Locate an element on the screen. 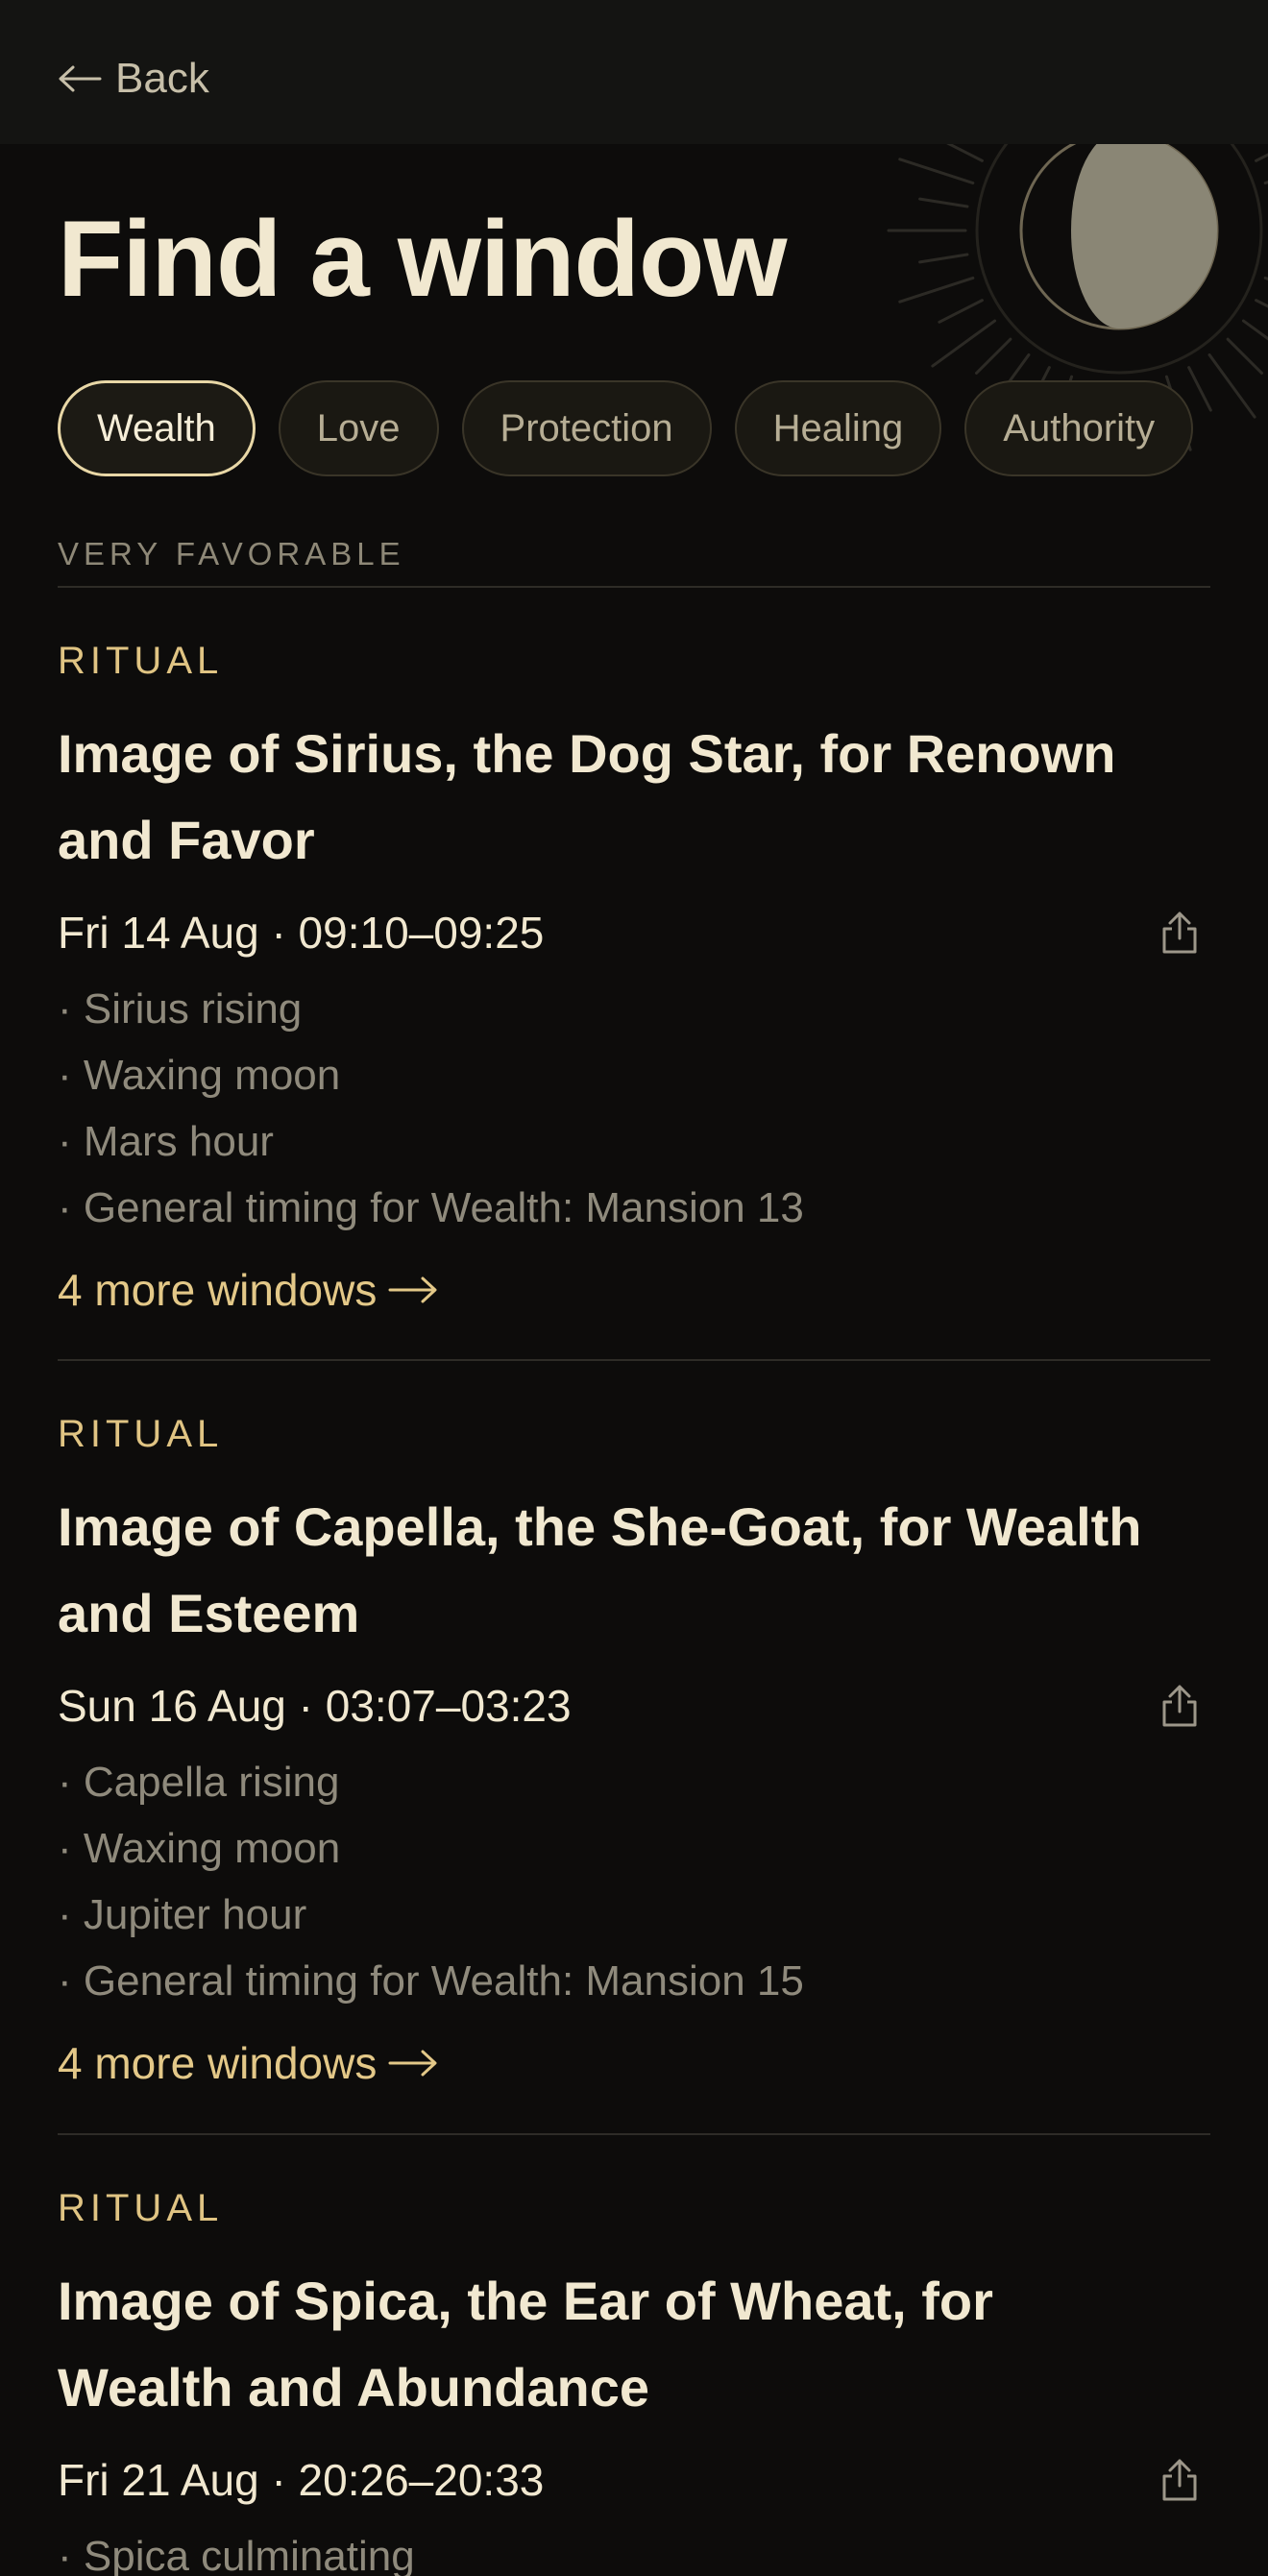 This screenshot has width=1268, height=2576. filter-chips: Wealth Love Protection Healing Authority is located at coordinates (626, 428).